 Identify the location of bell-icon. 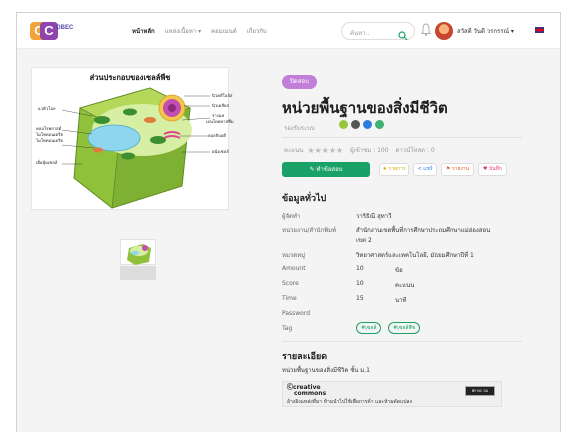
(426, 31).